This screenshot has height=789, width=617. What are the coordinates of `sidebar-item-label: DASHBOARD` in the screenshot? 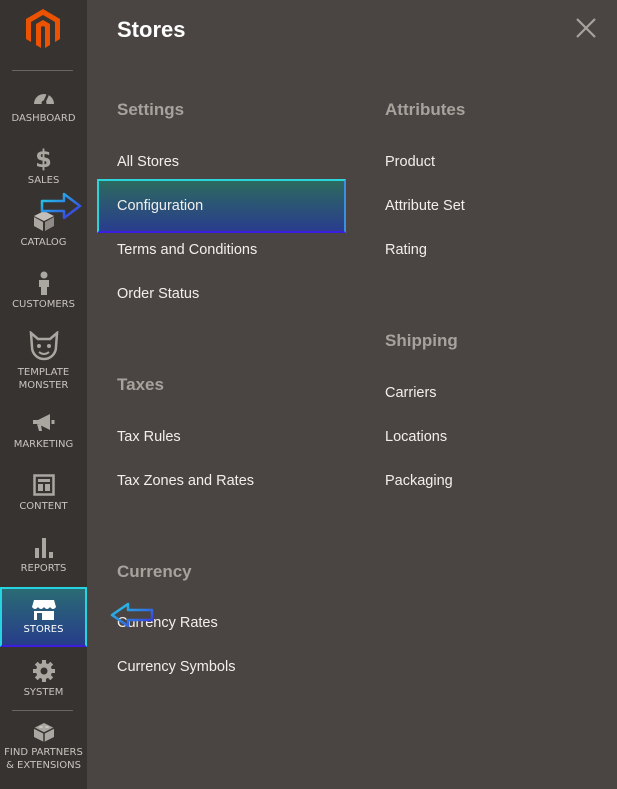 It's located at (43, 118).